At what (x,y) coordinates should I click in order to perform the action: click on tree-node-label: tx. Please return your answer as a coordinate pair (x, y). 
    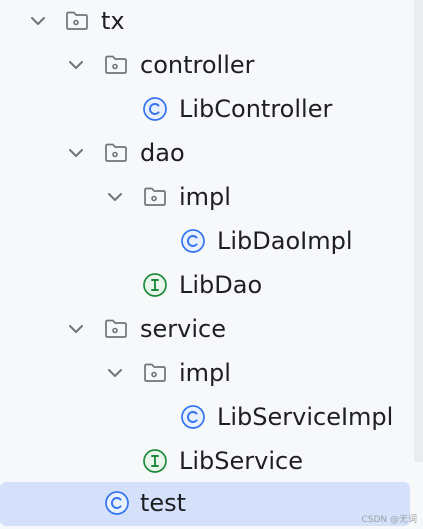
    Looking at the image, I should click on (113, 21).